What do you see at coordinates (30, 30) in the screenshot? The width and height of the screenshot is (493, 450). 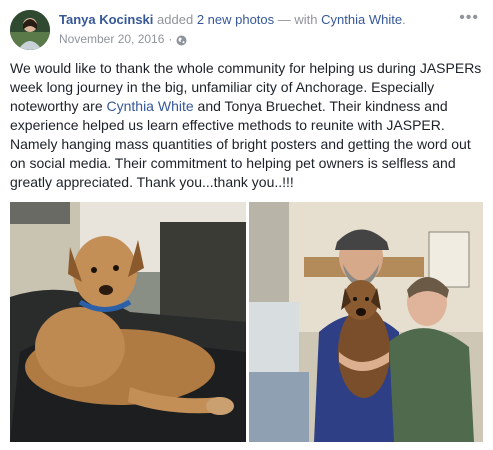 I see `avatar` at bounding box center [30, 30].